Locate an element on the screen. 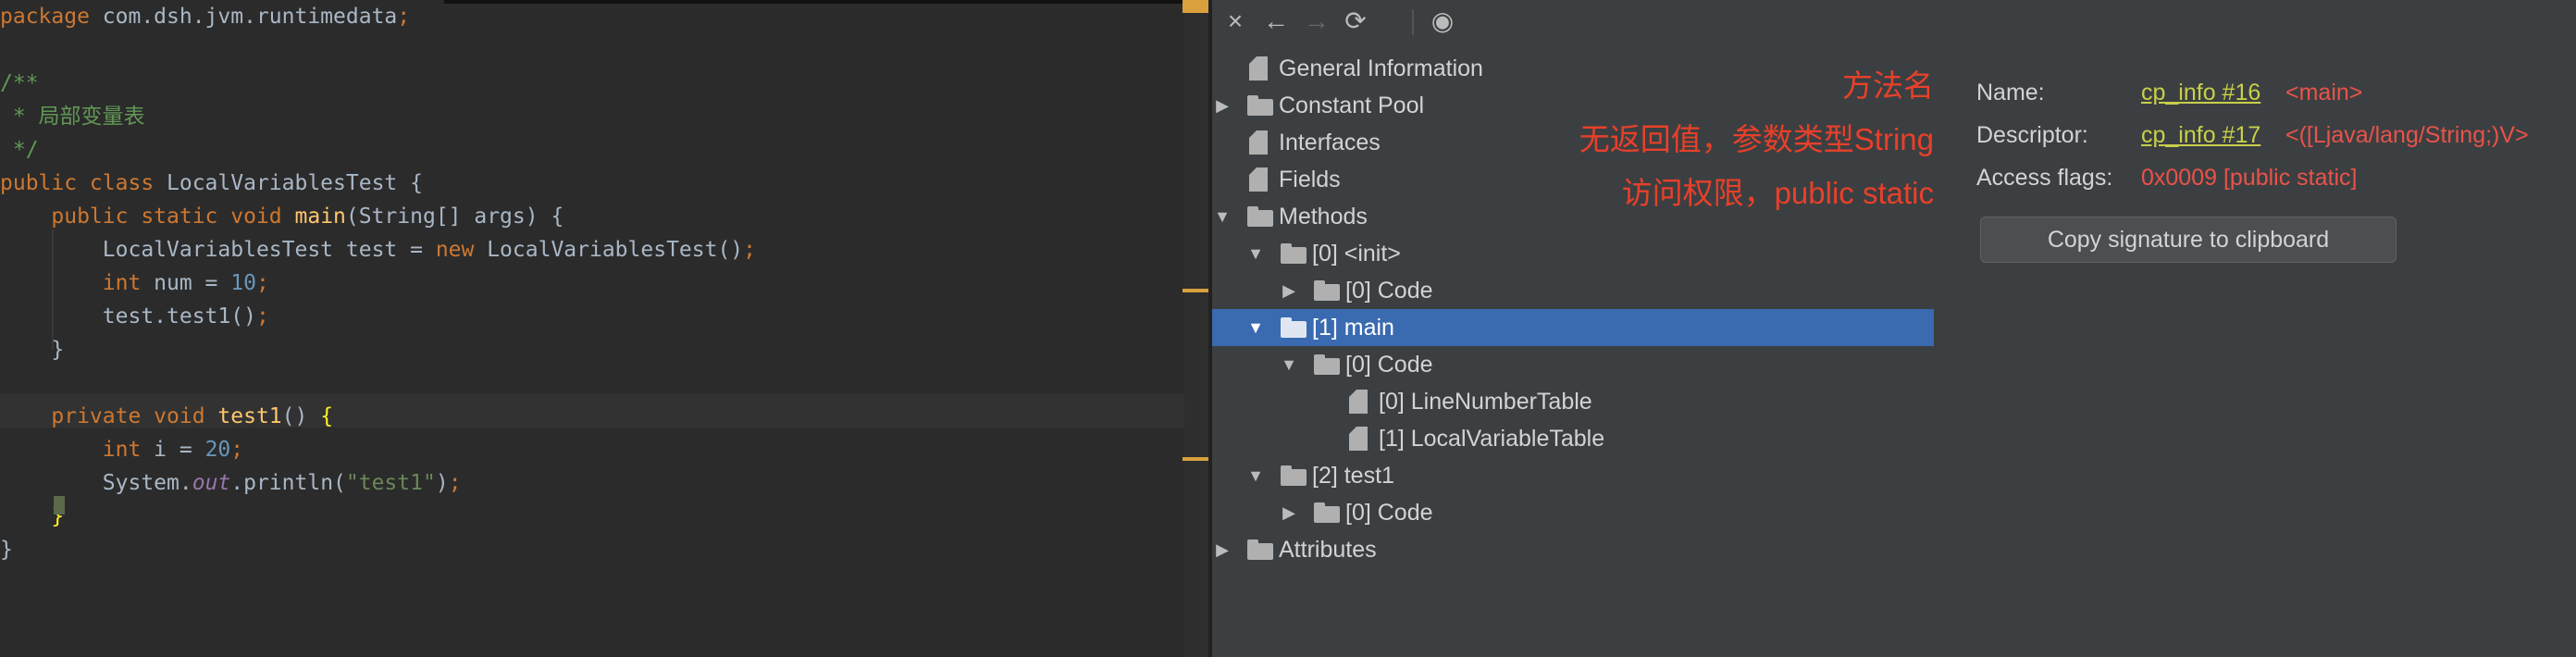  code-token: new is located at coordinates (462, 250).